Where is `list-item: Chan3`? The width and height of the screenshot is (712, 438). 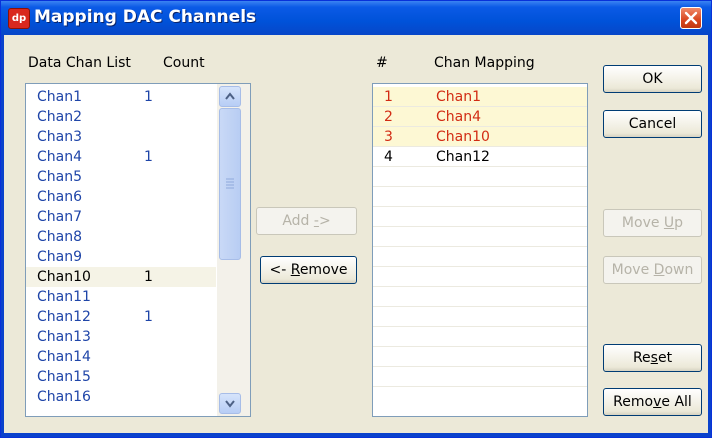 list-item: Chan3 is located at coordinates (121, 137).